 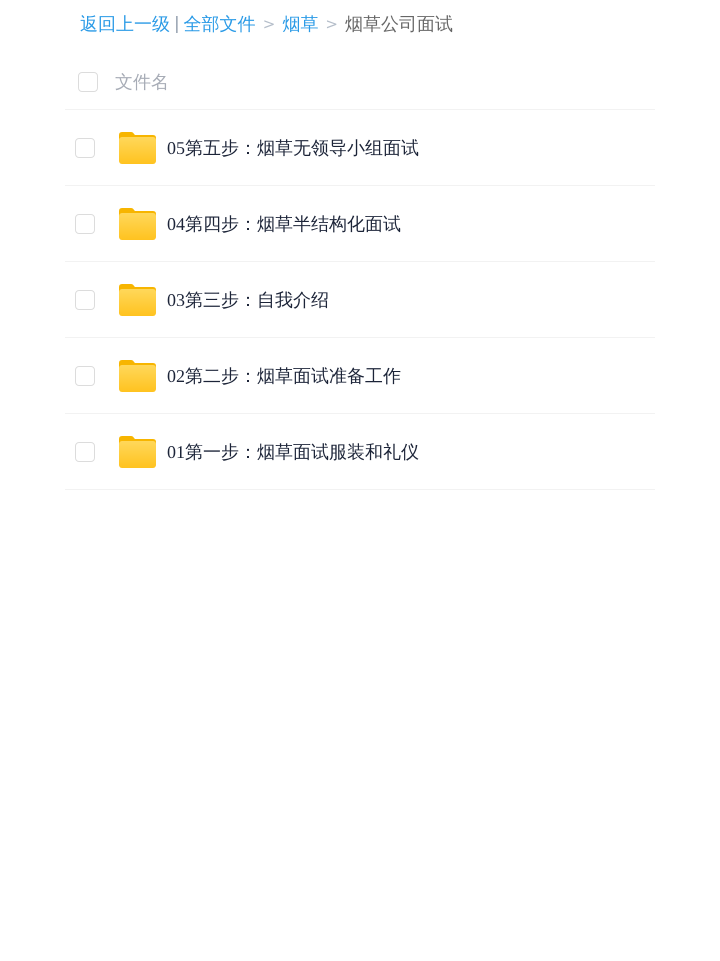 What do you see at coordinates (398, 24) in the screenshot?
I see `breadcrumb-current: 烟草公司面试` at bounding box center [398, 24].